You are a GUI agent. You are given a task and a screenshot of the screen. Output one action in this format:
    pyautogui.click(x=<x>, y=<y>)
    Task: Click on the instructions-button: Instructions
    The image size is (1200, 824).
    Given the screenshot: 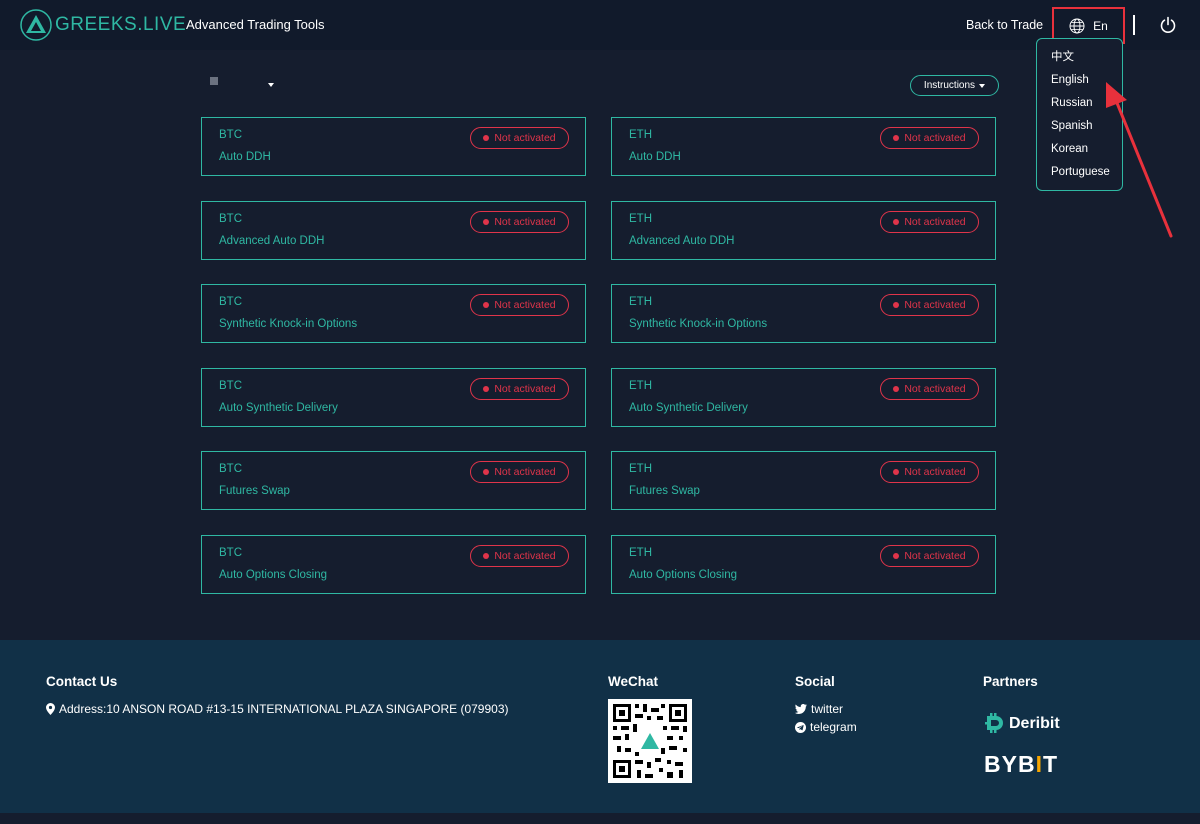 What is the action you would take?
    pyautogui.click(x=954, y=85)
    